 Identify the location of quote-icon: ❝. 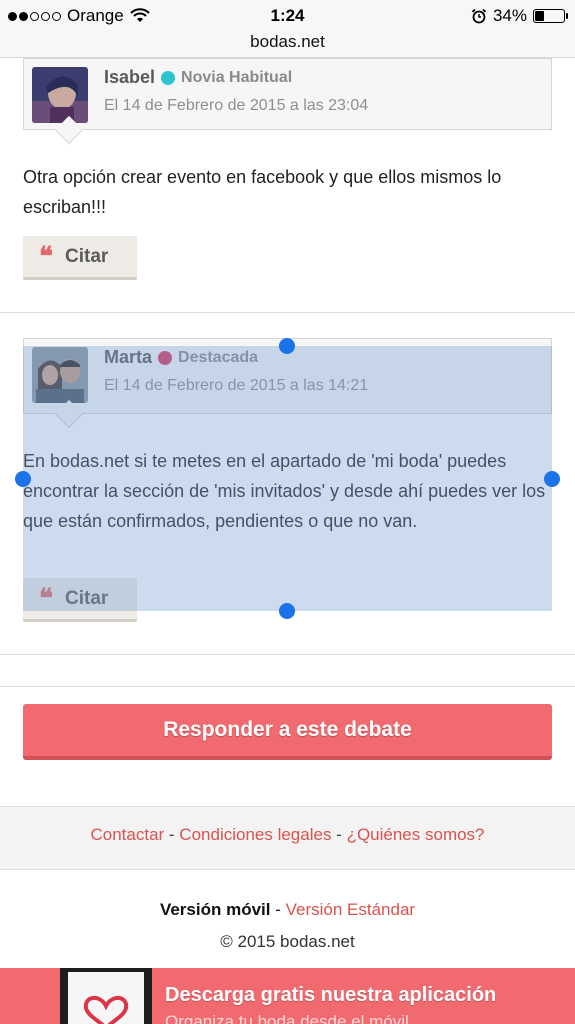
(46, 256).